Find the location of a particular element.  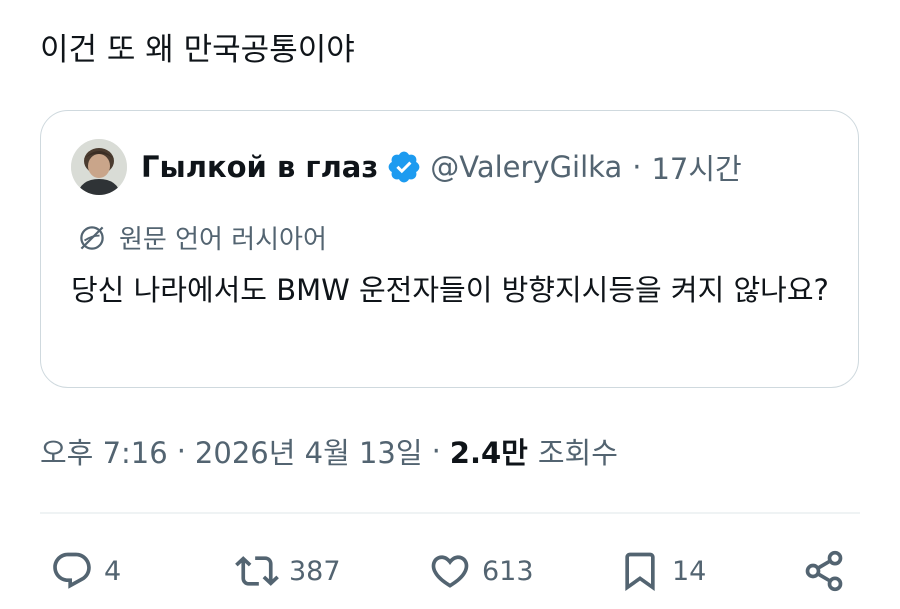

post-date: 2026년 4월 13일 is located at coordinates (309, 451).